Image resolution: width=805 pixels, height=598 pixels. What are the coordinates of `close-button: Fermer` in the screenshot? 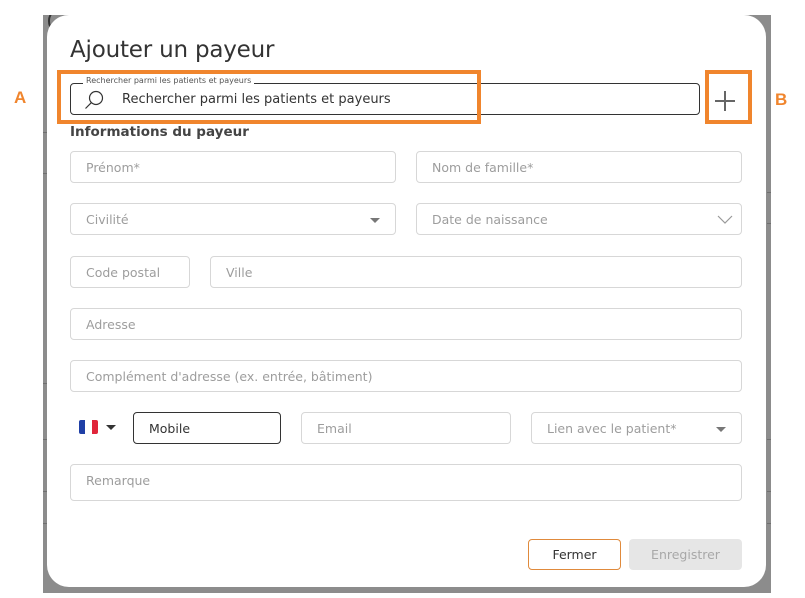 It's located at (574, 554).